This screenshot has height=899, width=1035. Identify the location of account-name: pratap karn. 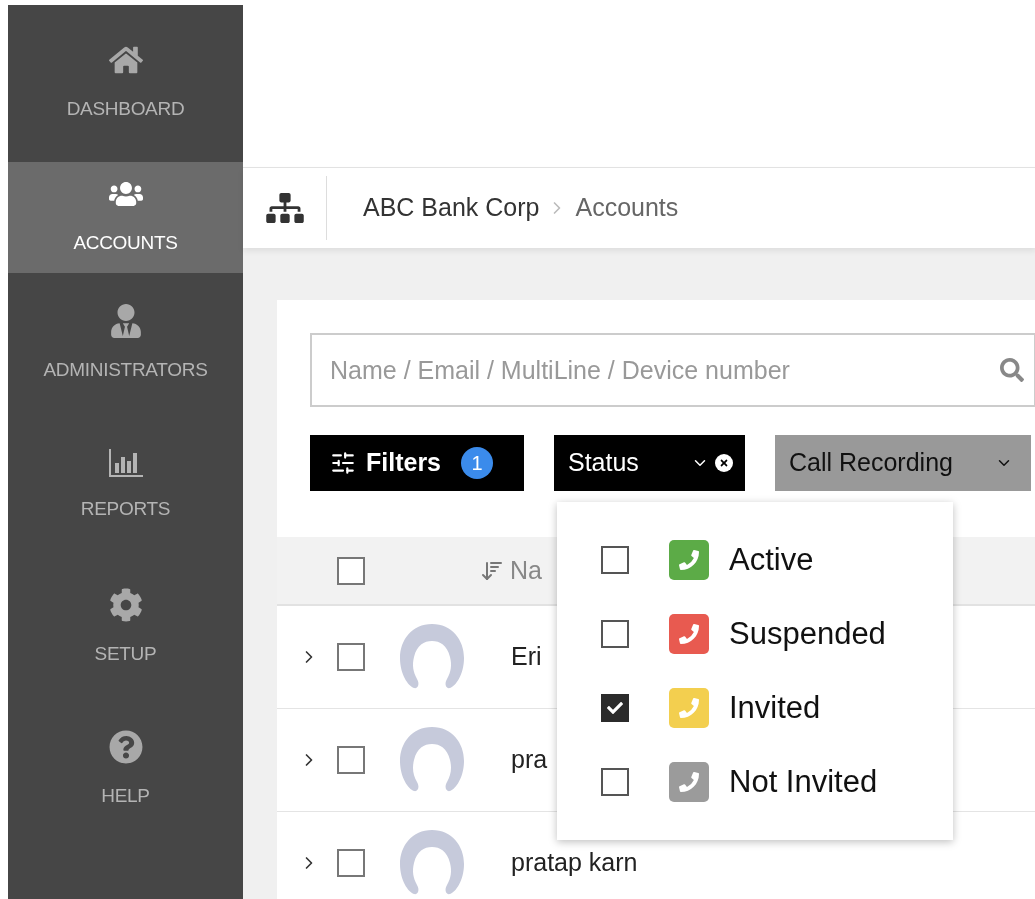
(574, 863).